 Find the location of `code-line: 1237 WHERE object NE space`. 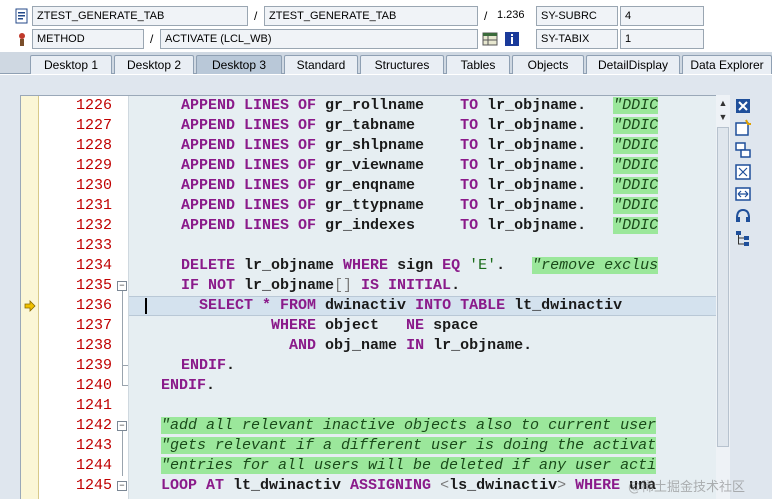

code-line: 1237 WHERE object NE space is located at coordinates (368, 326).